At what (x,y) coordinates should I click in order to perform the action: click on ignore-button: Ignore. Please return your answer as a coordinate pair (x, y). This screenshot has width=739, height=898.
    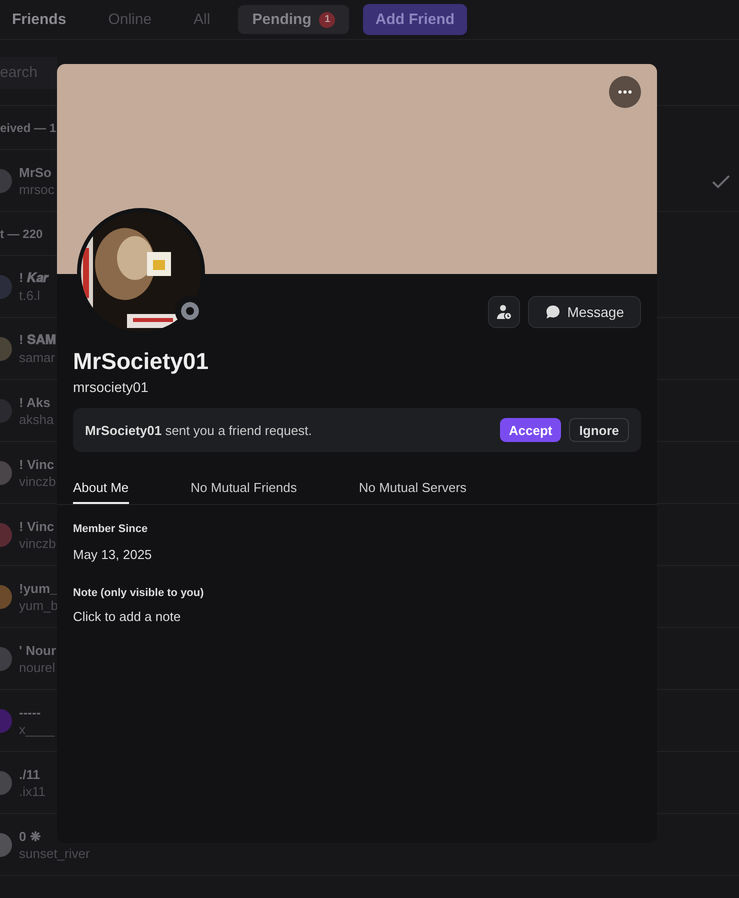
    Looking at the image, I should click on (599, 430).